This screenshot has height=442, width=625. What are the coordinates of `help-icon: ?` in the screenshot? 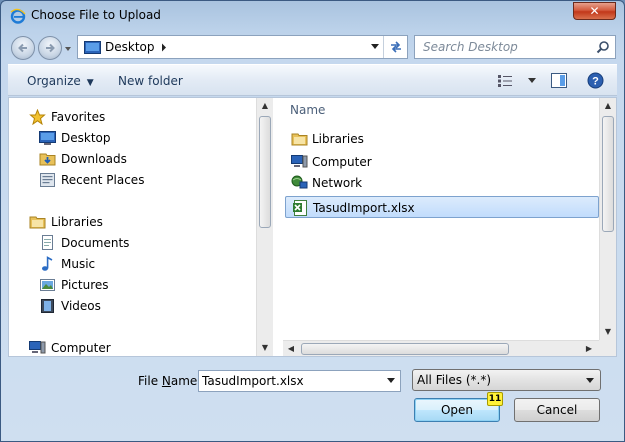 It's located at (595, 80).